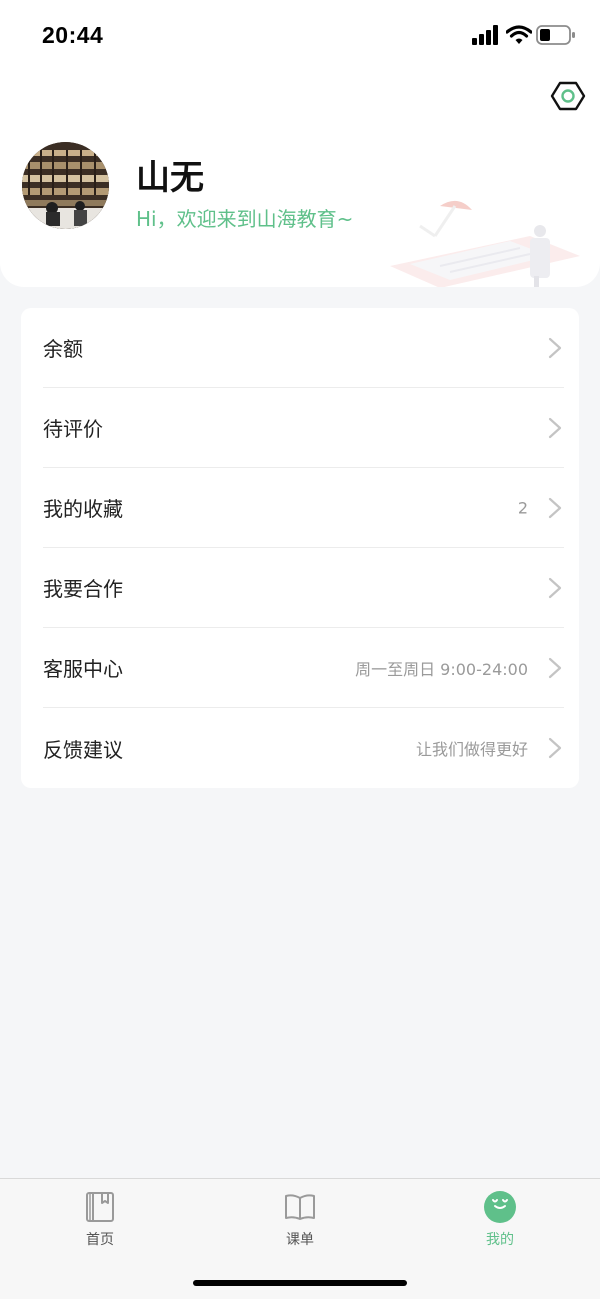 The image size is (600, 1299). Describe the element at coordinates (245, 219) in the screenshot. I see `greeting-text: Hi，欢迎来到山海教育~` at that location.